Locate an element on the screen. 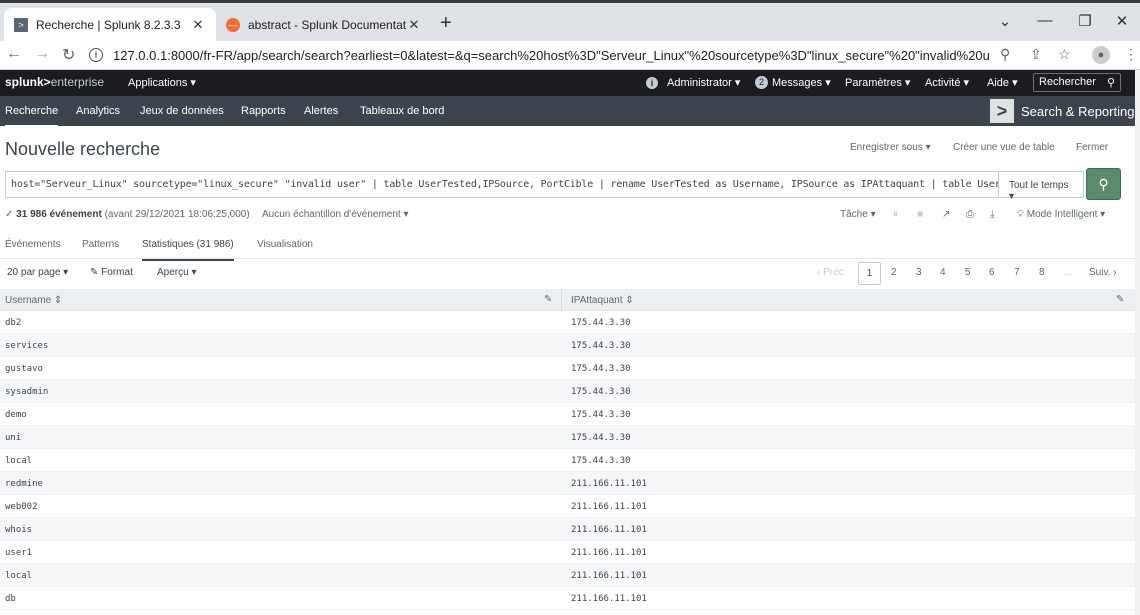 This screenshot has height=615, width=1140. table-row: redmine 211.166.11.101 is located at coordinates (570, 483).